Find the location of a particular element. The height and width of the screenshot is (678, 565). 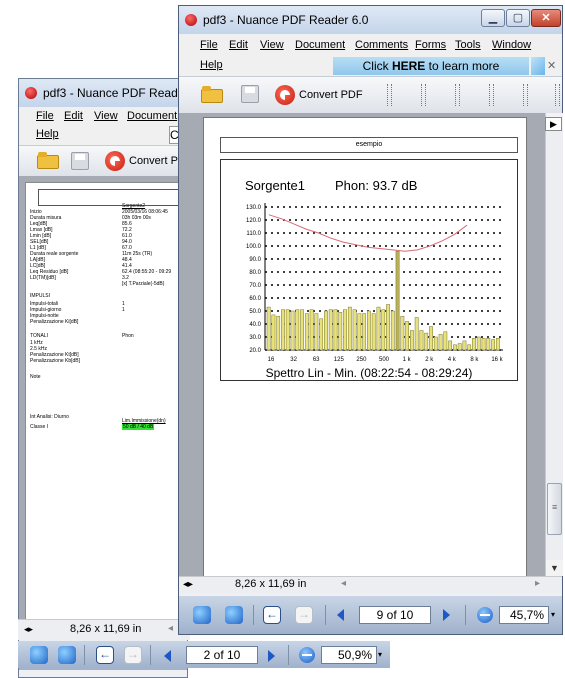

scroll-thumb: ≡ is located at coordinates (554, 509).